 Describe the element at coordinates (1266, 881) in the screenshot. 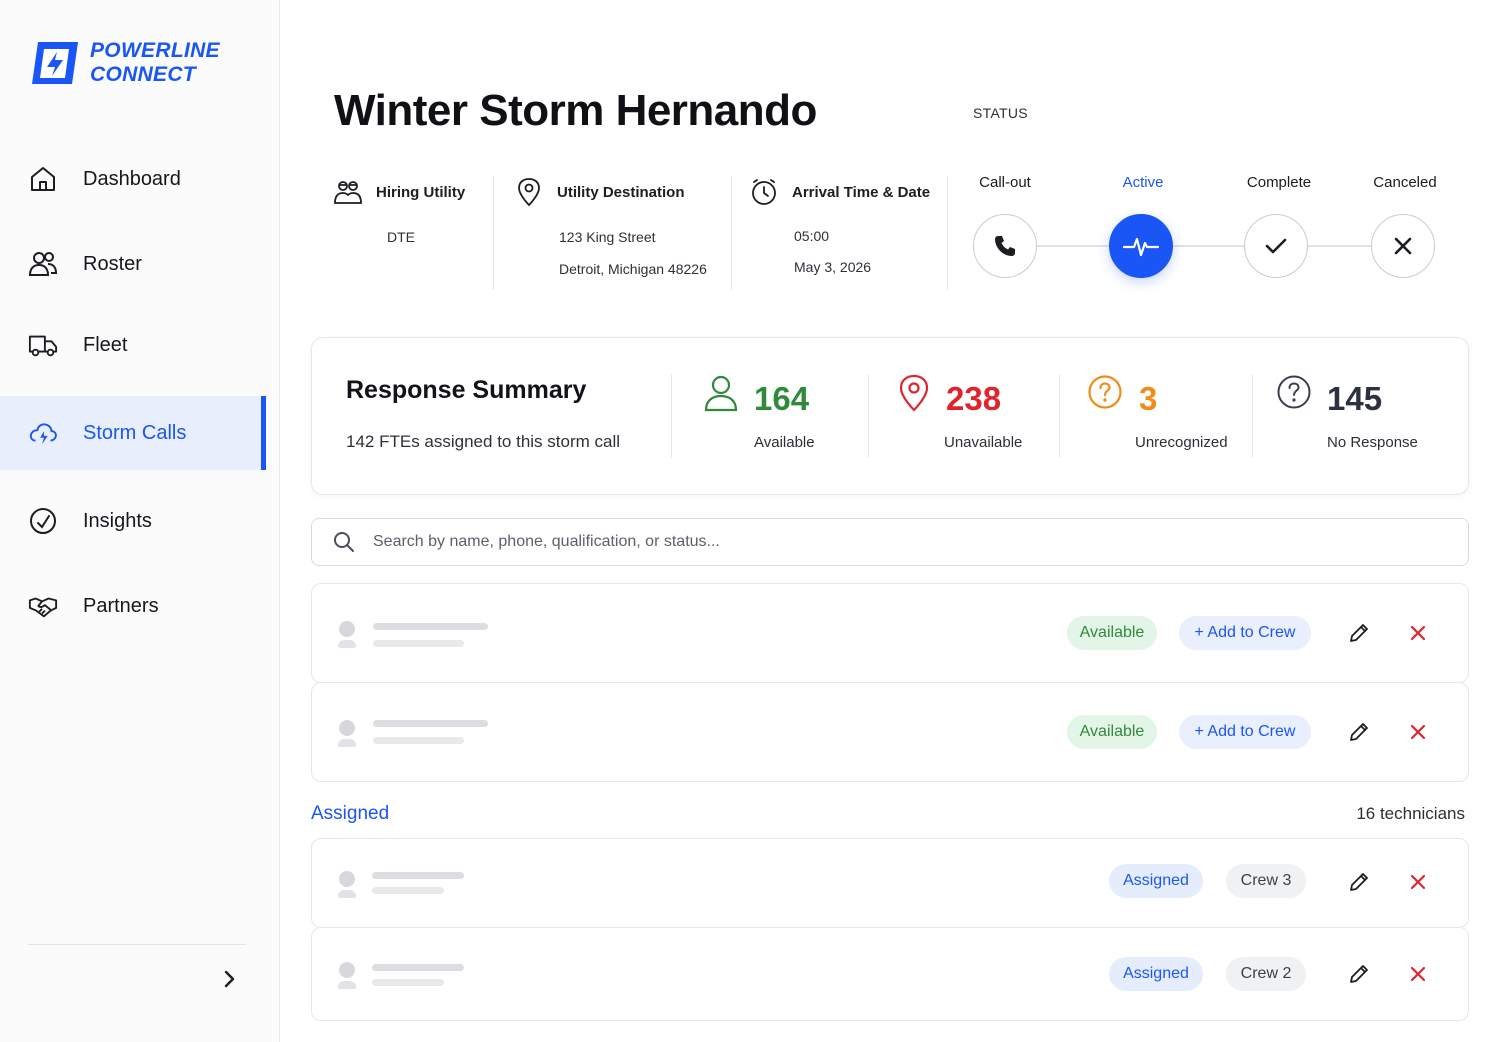

I see `crew-badge: Crew 3` at that location.